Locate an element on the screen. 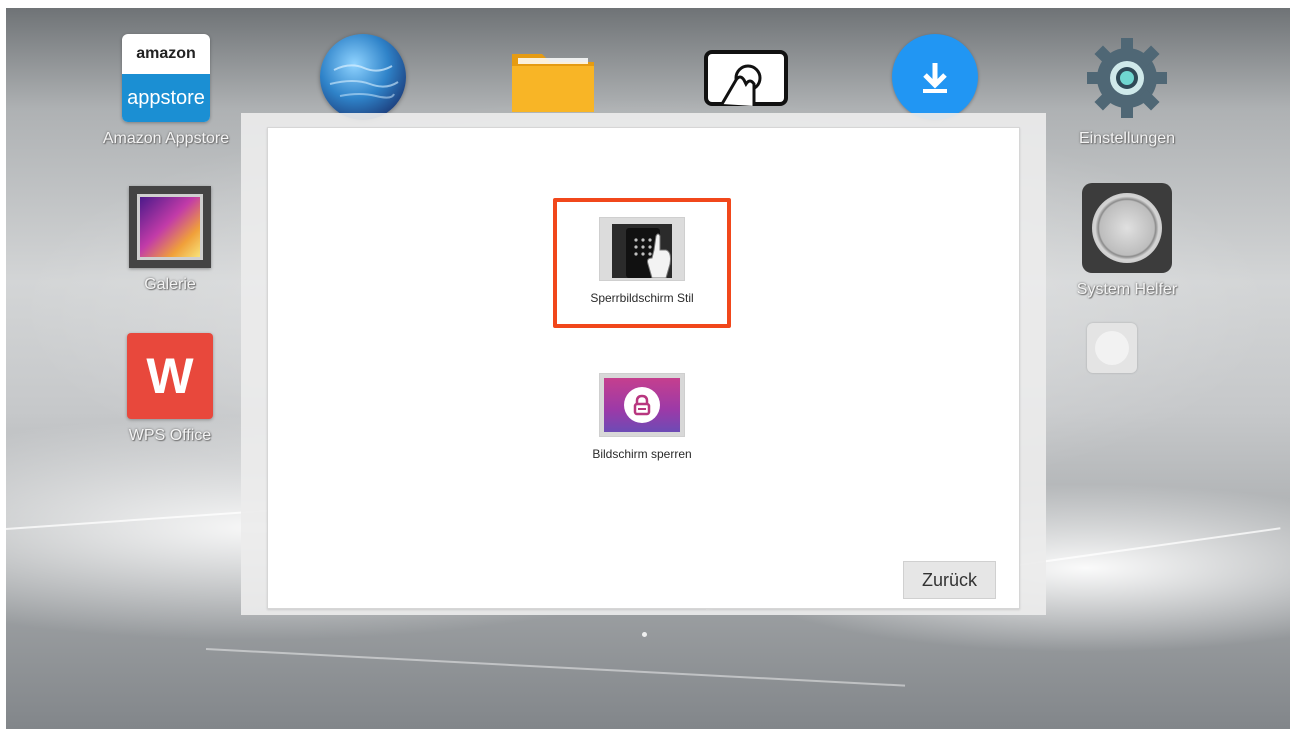 This screenshot has width=1290, height=729. app-label: System Helfer is located at coordinates (1127, 289).